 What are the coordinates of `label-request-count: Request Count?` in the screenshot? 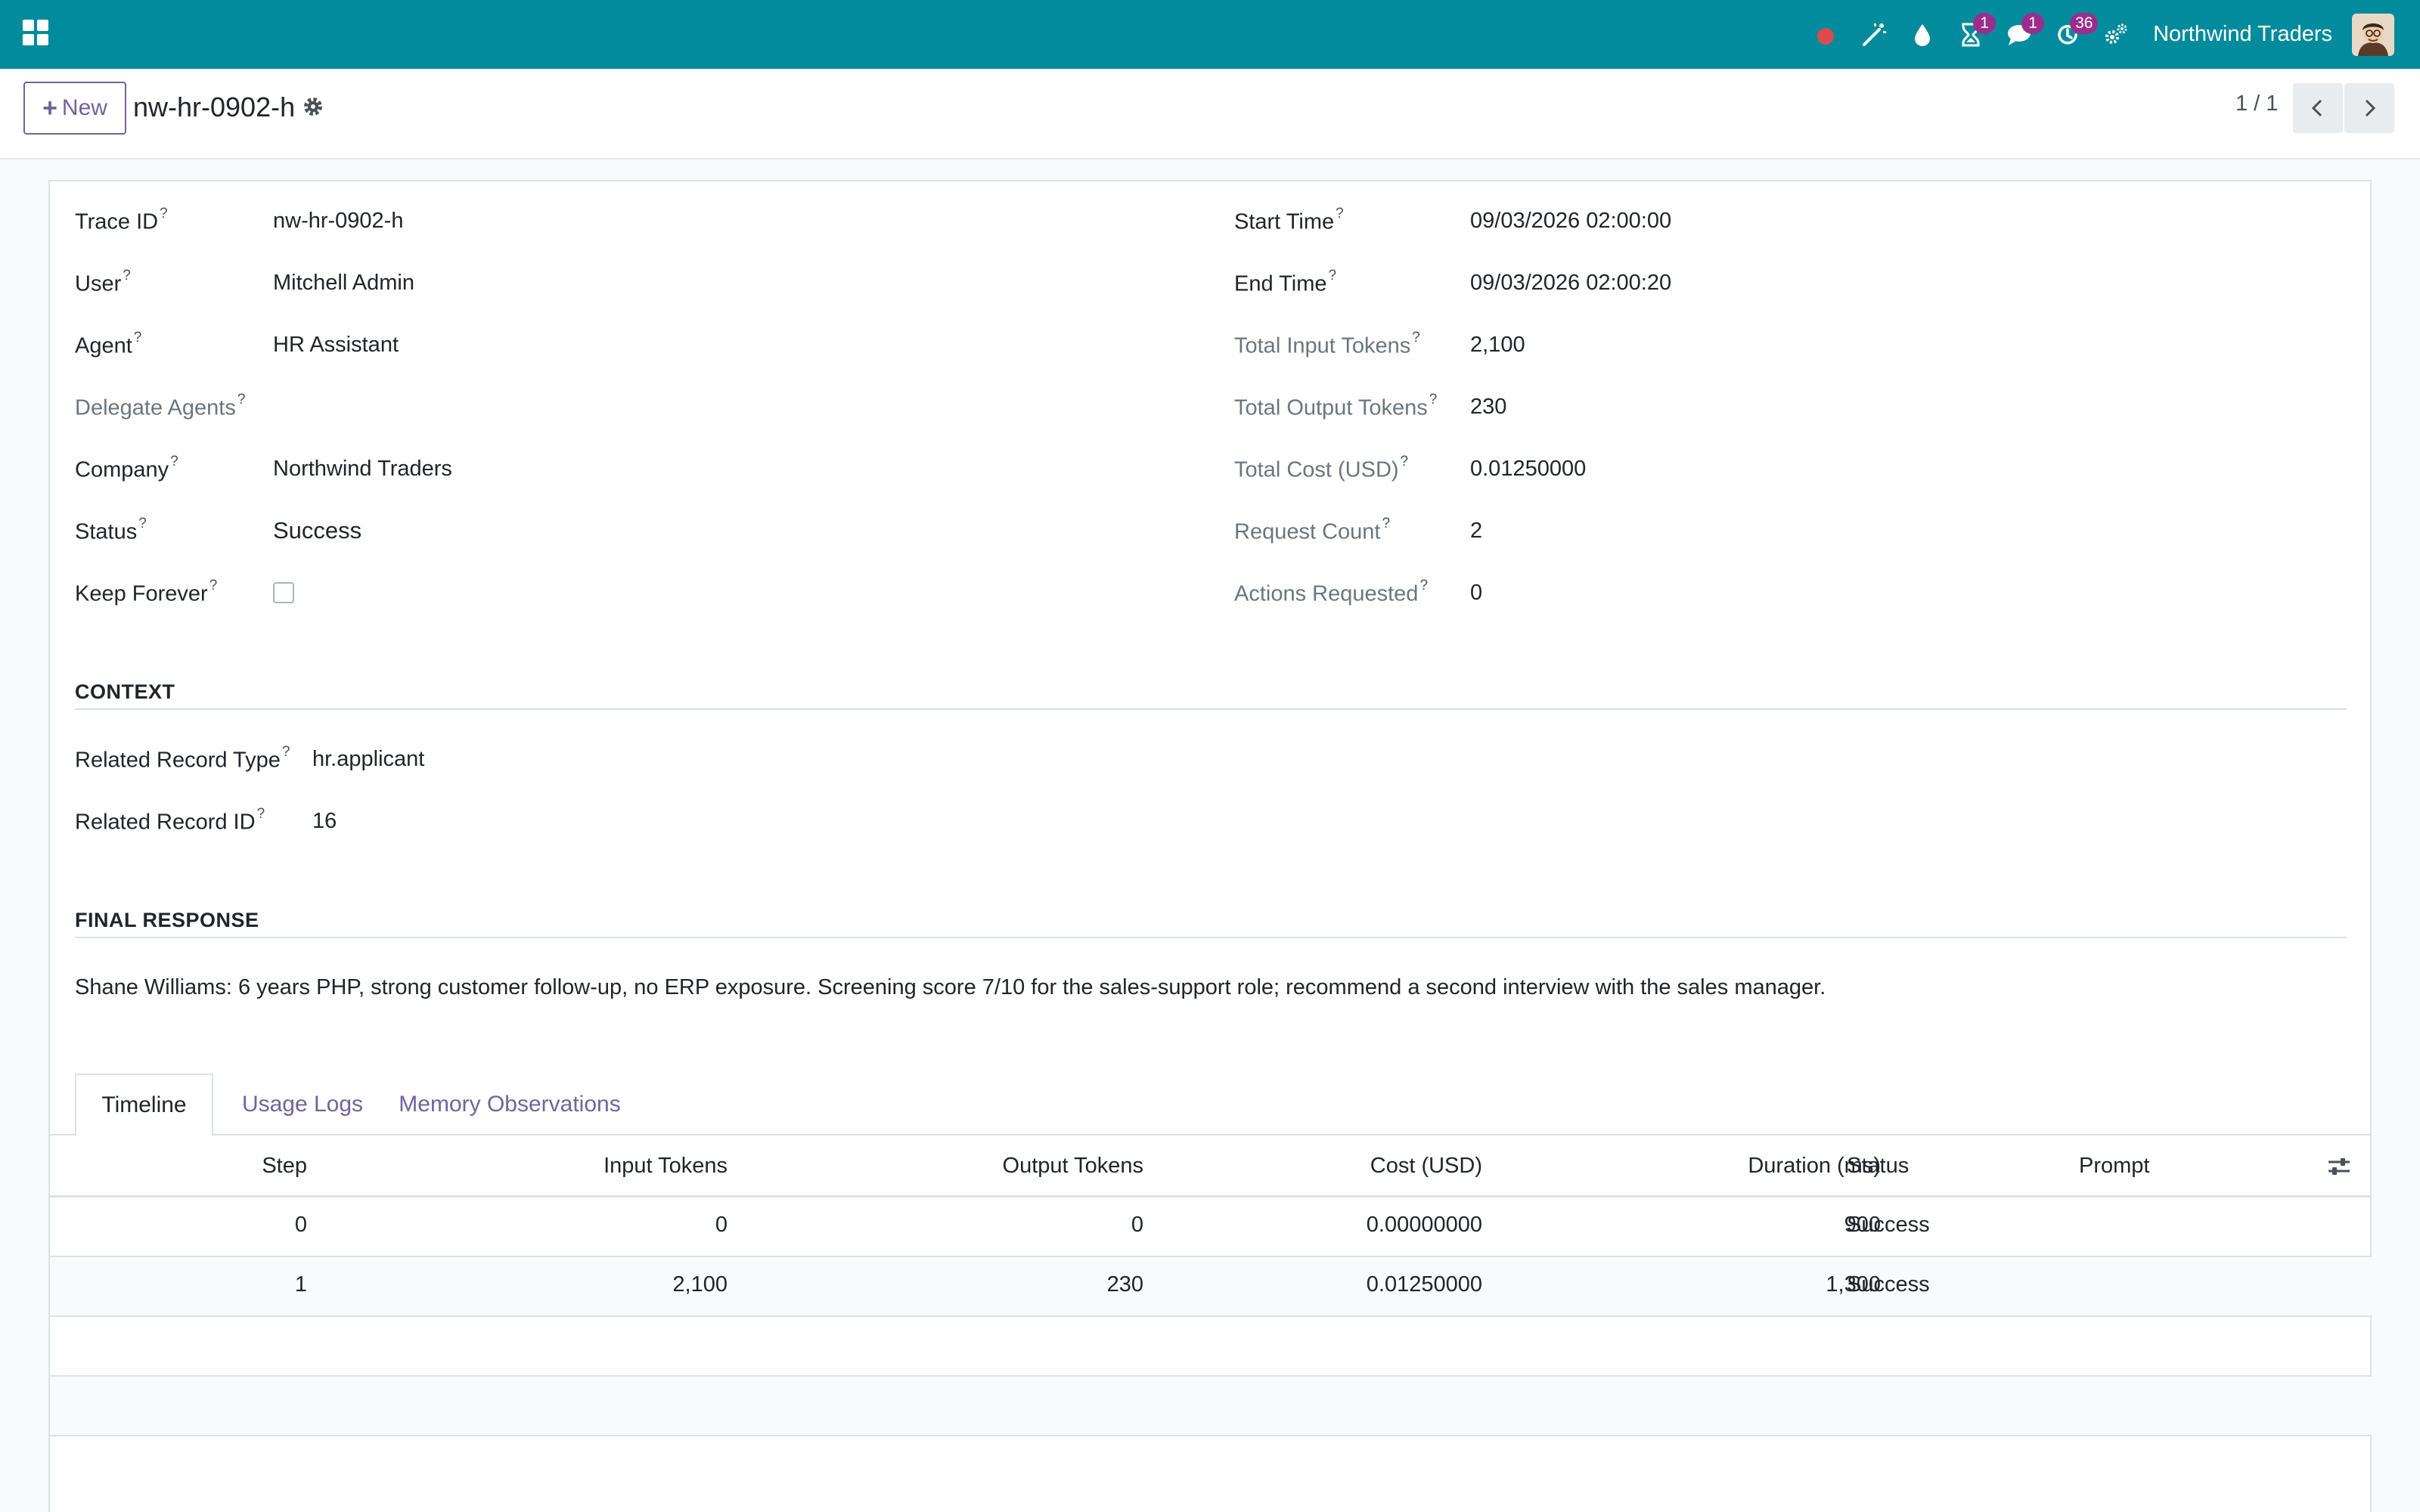 It's located at (1312, 530).